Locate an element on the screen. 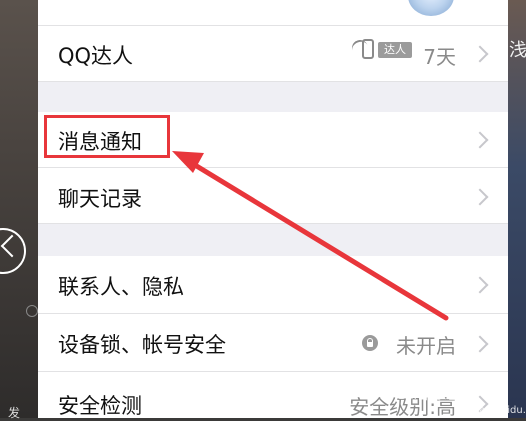  profile-row is located at coordinates (273, 13).